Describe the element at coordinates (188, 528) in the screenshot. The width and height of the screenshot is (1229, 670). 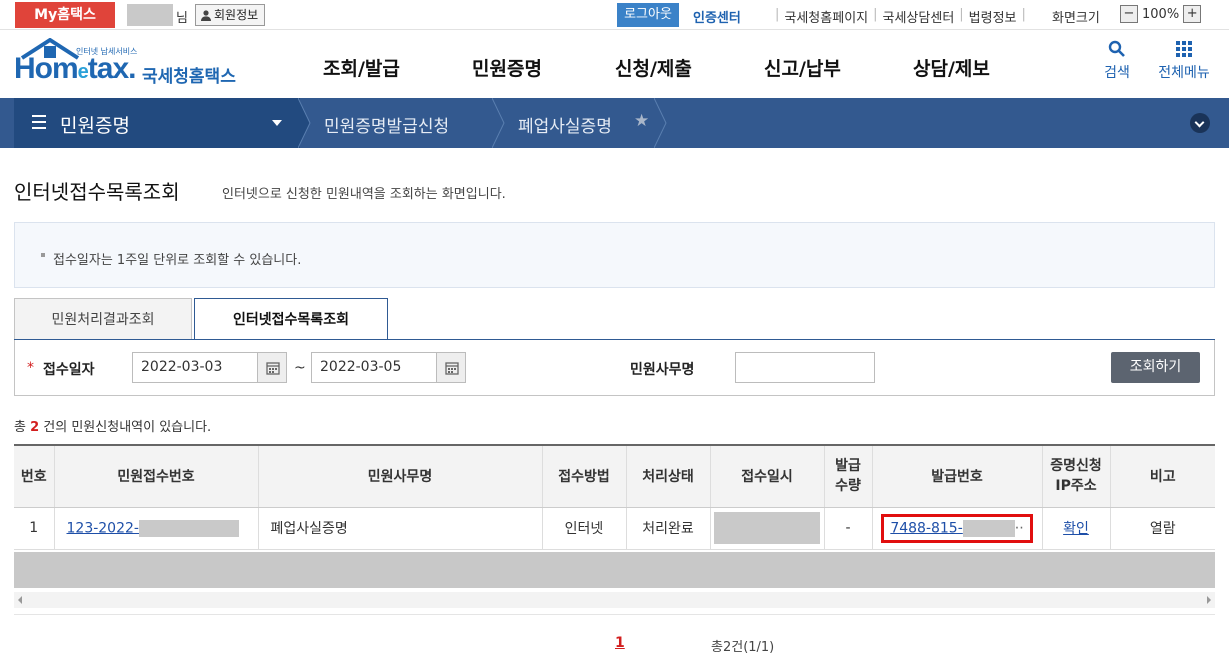
I see `receipt-no-masked` at that location.